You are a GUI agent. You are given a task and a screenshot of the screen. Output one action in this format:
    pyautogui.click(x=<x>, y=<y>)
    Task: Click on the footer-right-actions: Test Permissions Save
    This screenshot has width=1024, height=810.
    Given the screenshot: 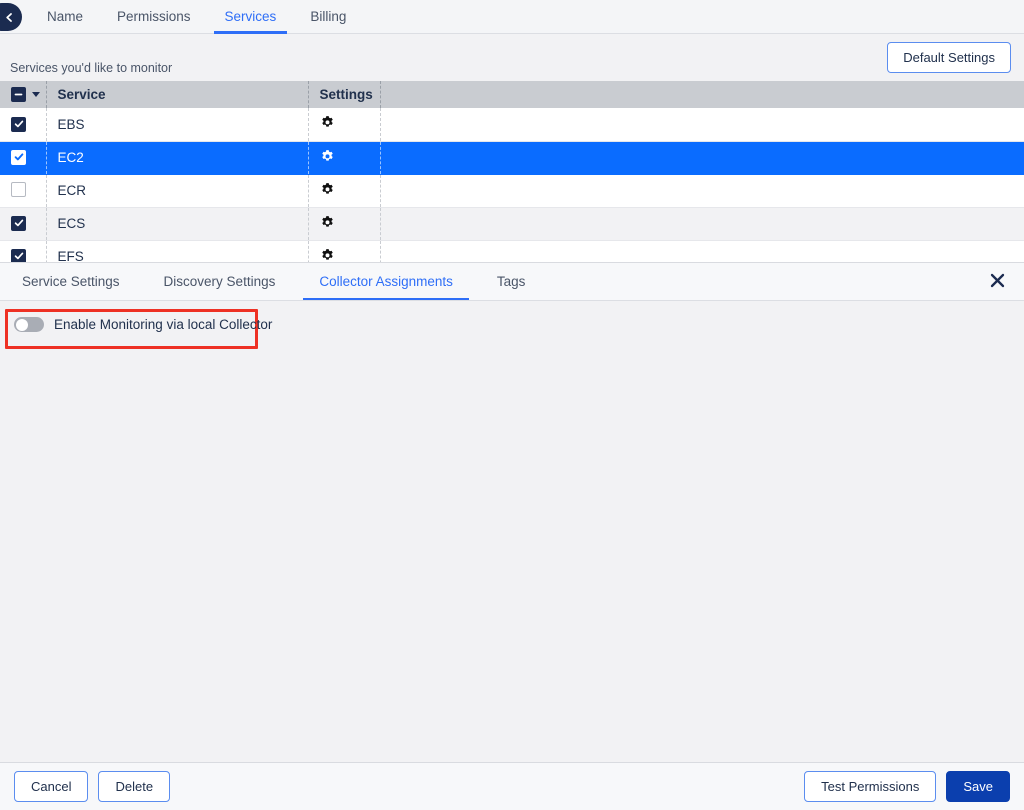 What is the action you would take?
    pyautogui.click(x=907, y=786)
    